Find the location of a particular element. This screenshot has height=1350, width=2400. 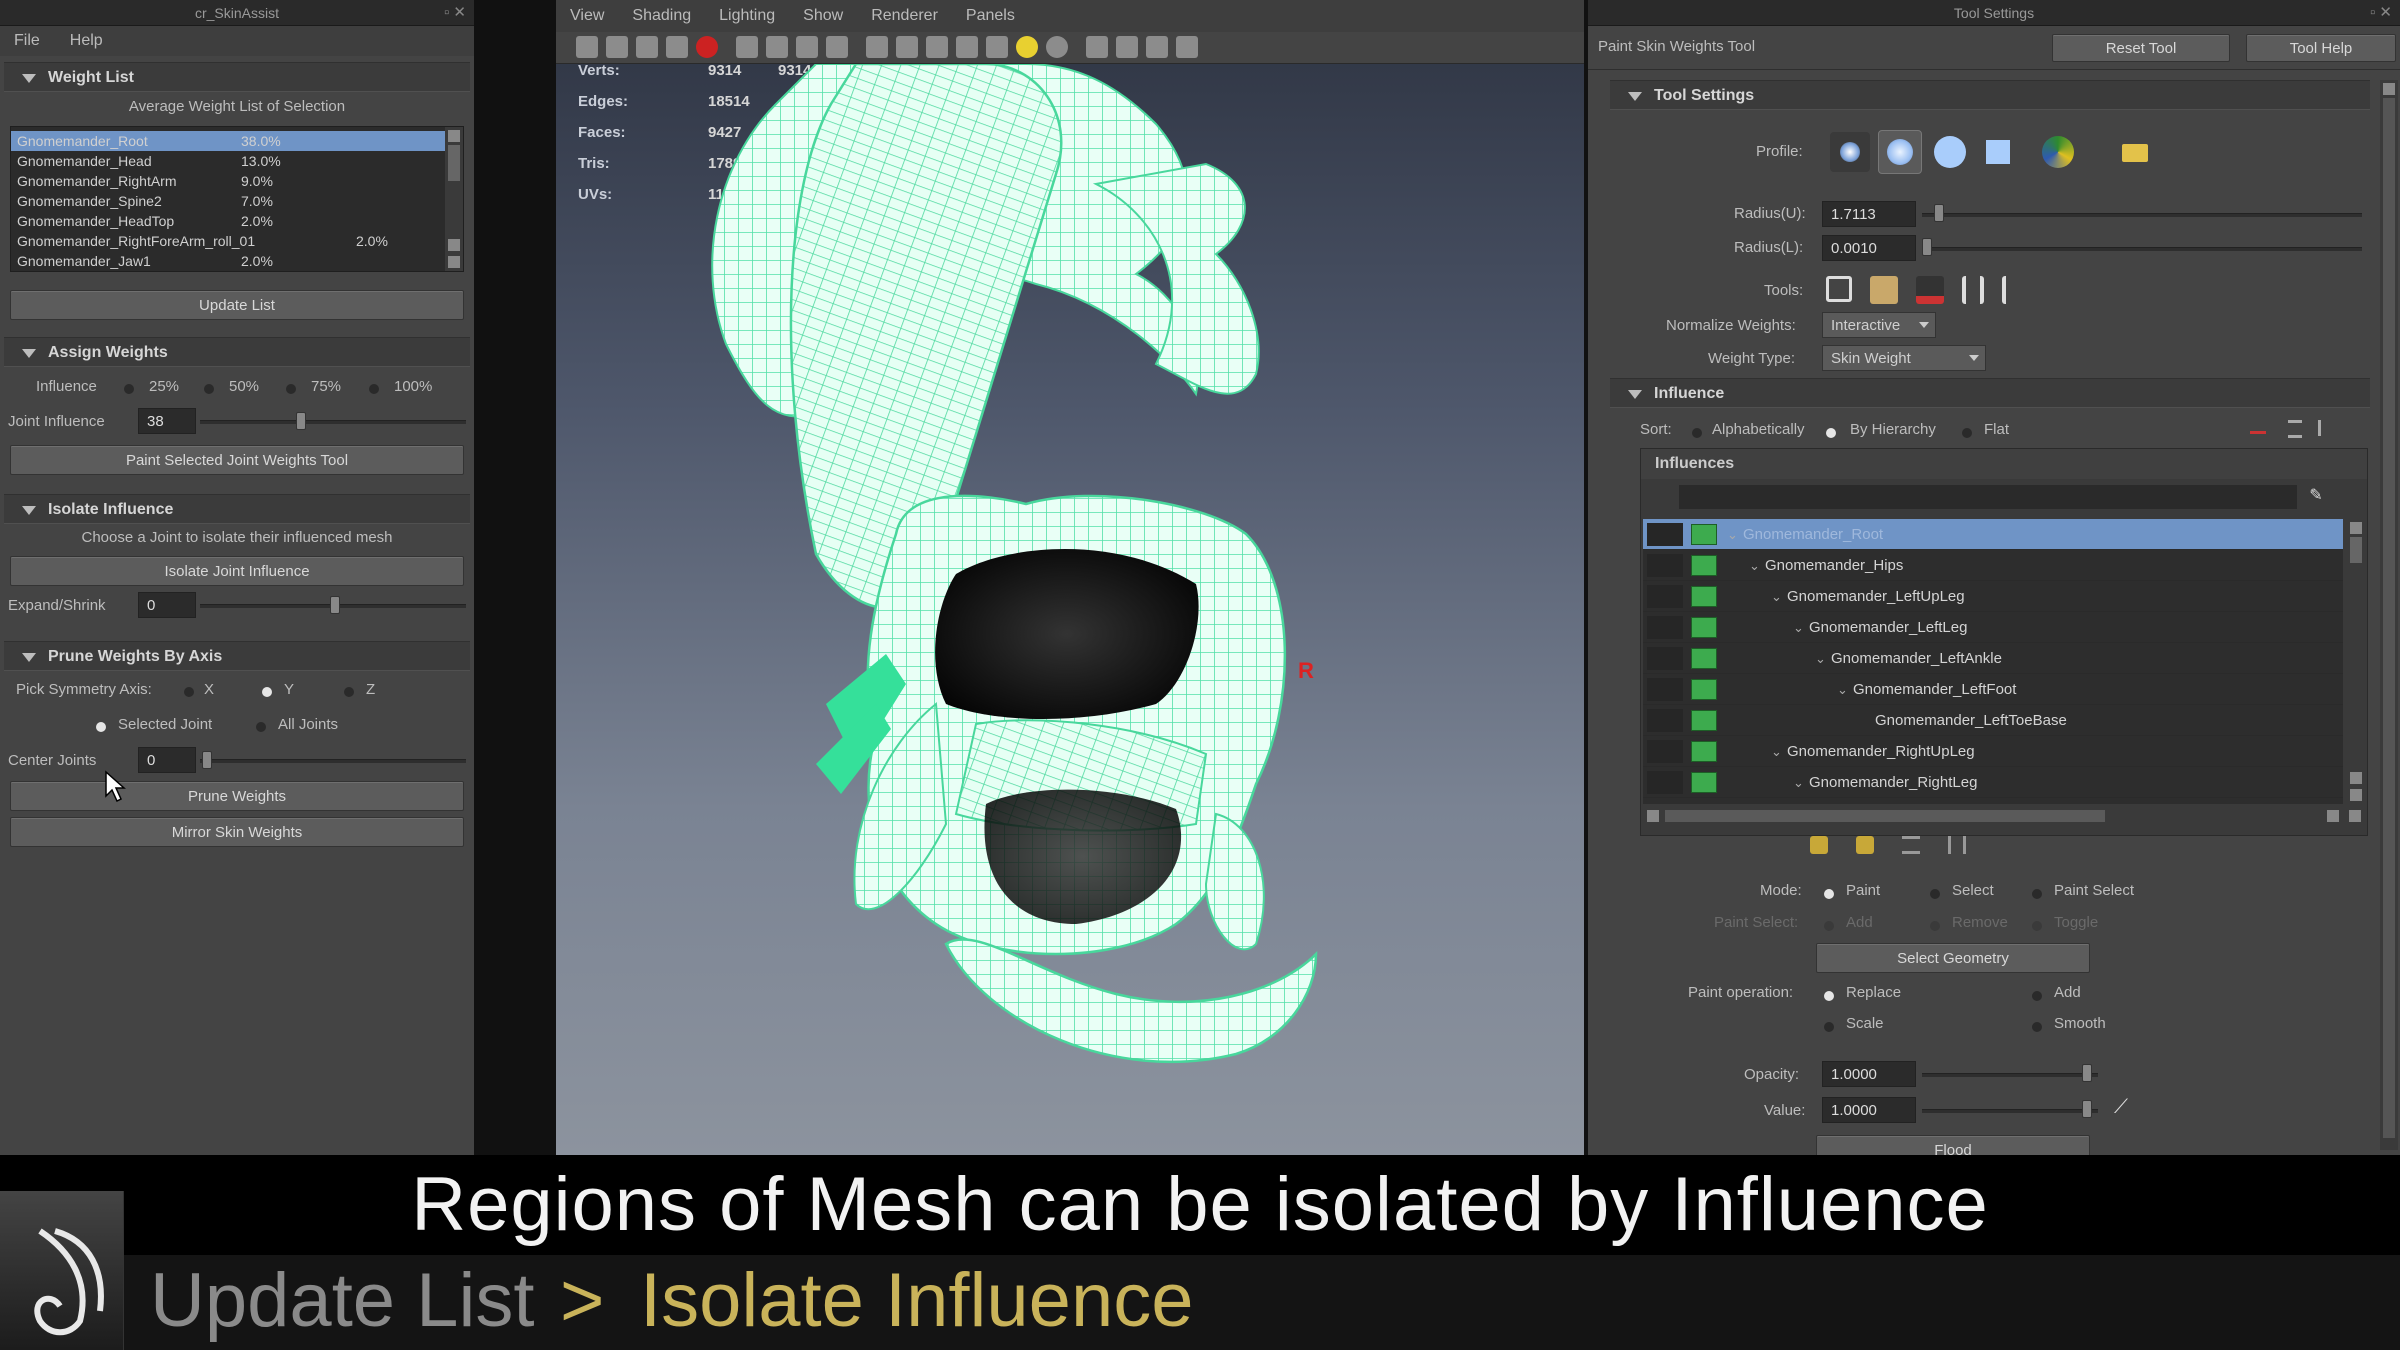

axis-y-radio is located at coordinates (267, 693).